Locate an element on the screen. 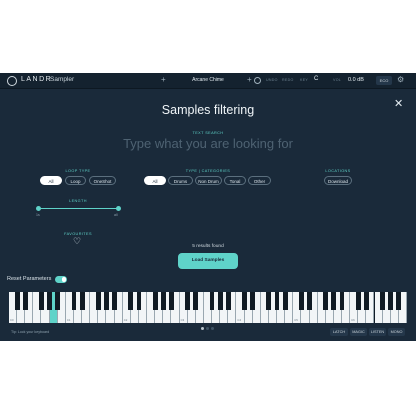  loop-type-oneshot: OneShot is located at coordinates (102, 180).